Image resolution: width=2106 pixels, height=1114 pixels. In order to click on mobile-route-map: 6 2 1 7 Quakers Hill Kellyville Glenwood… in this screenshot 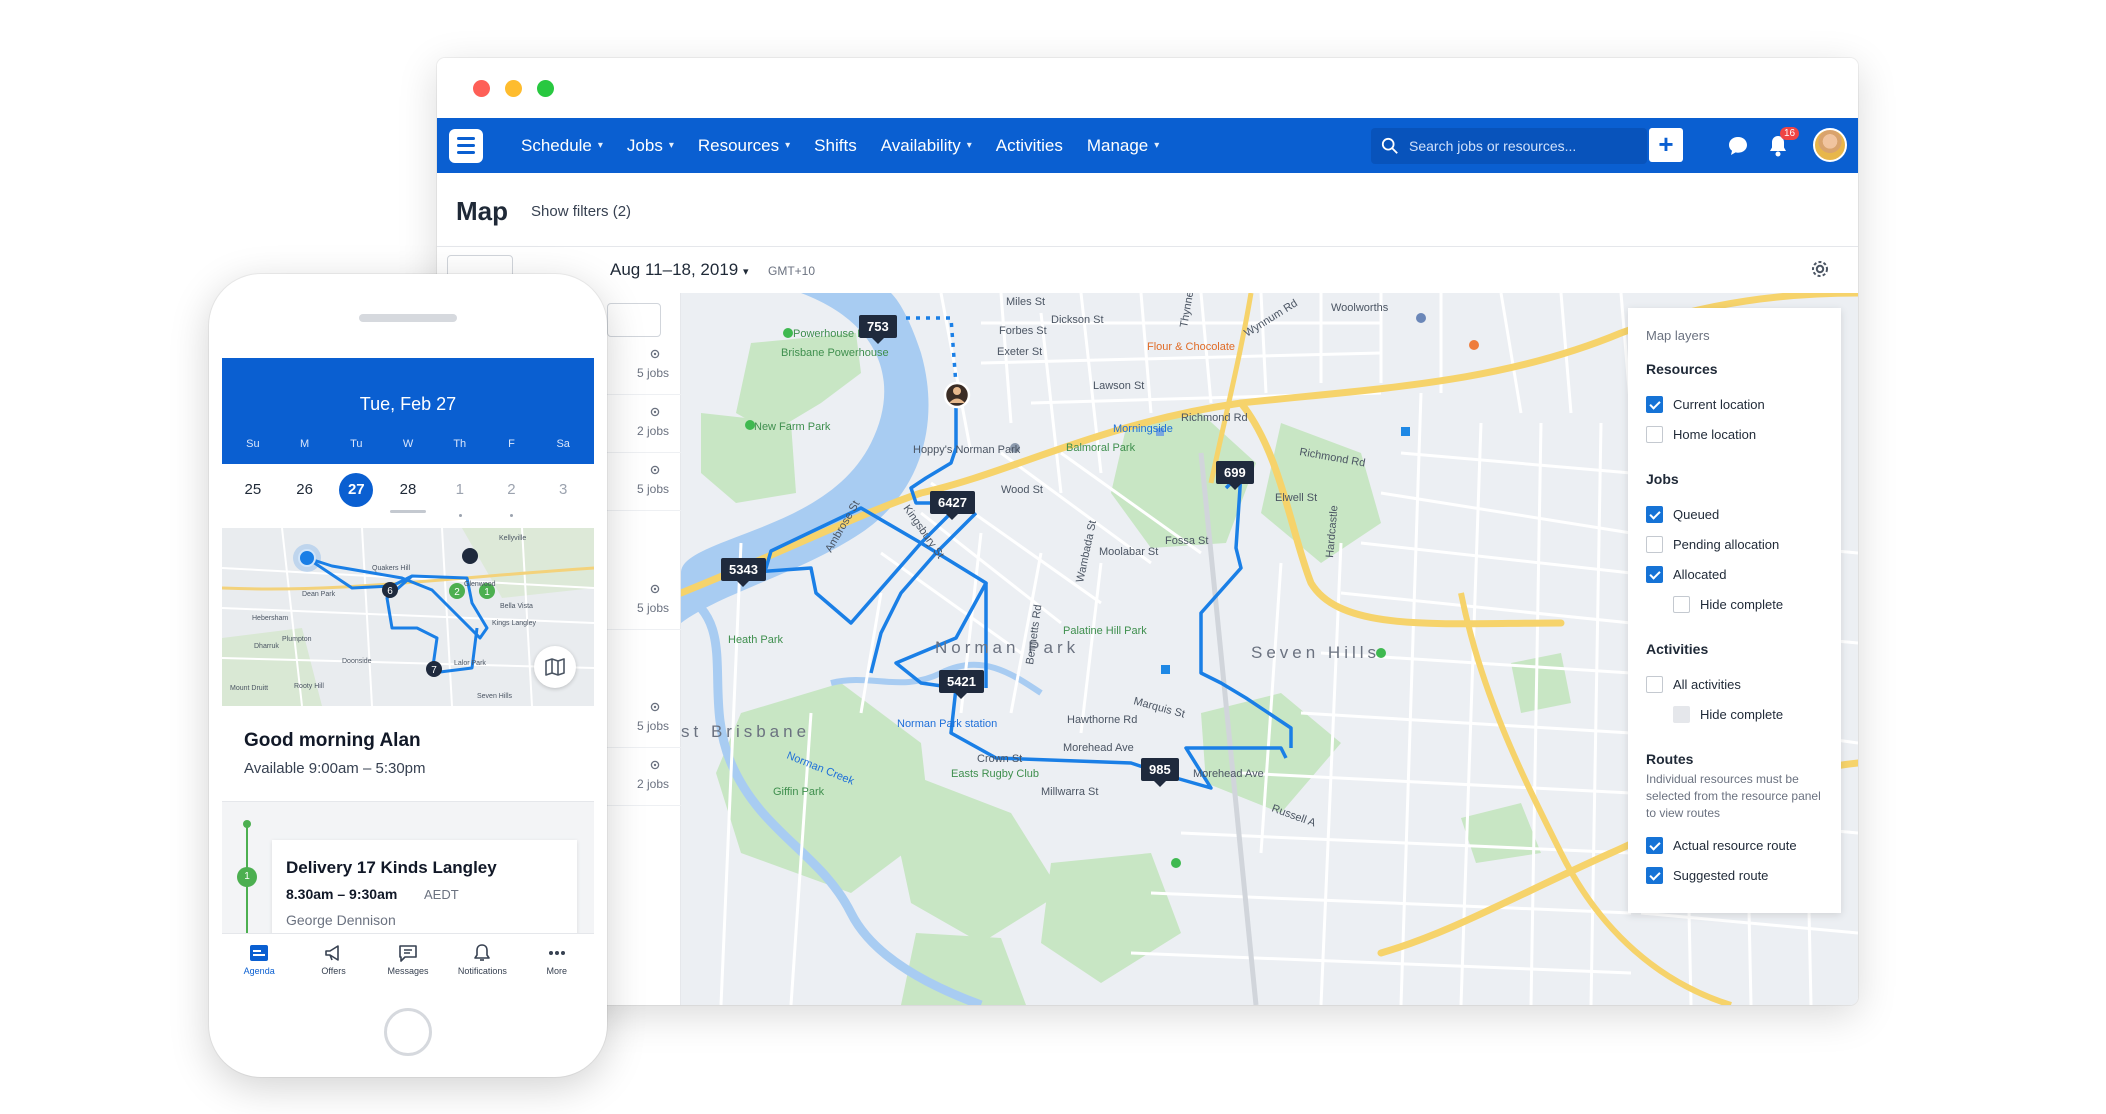, I will do `click(408, 617)`.